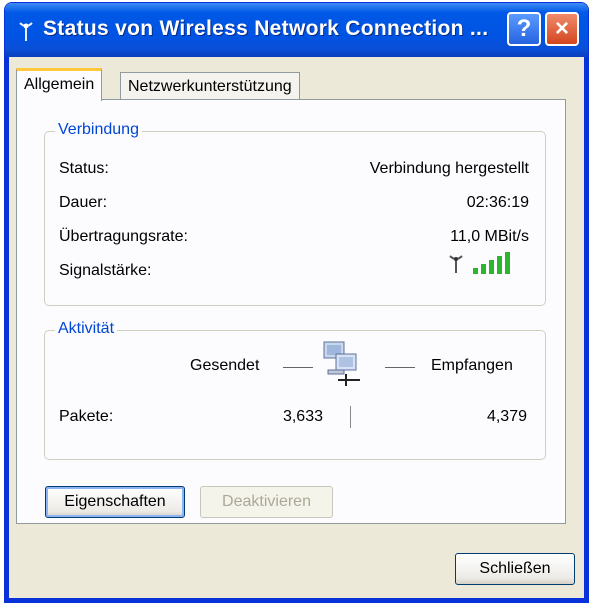 This screenshot has width=595, height=607. I want to click on properties-button: Eigenschaften, so click(115, 502).